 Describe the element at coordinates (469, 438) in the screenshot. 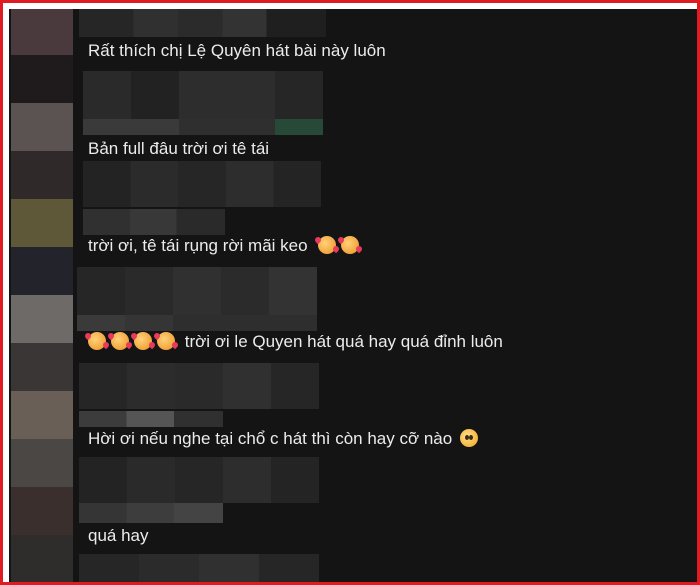

I see `pleading-face-icon` at that location.